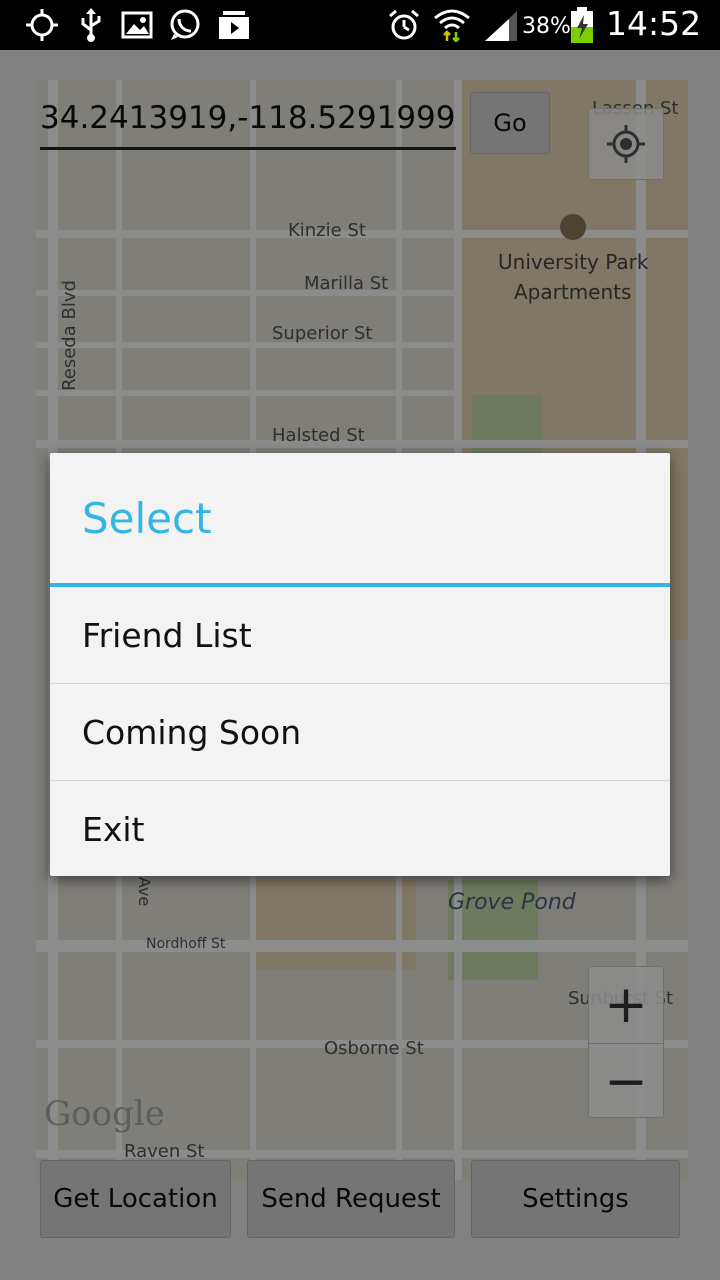 This screenshot has height=1280, width=720. What do you see at coordinates (360, 25) in the screenshot?
I see `status-bar: 38% 14:52` at bounding box center [360, 25].